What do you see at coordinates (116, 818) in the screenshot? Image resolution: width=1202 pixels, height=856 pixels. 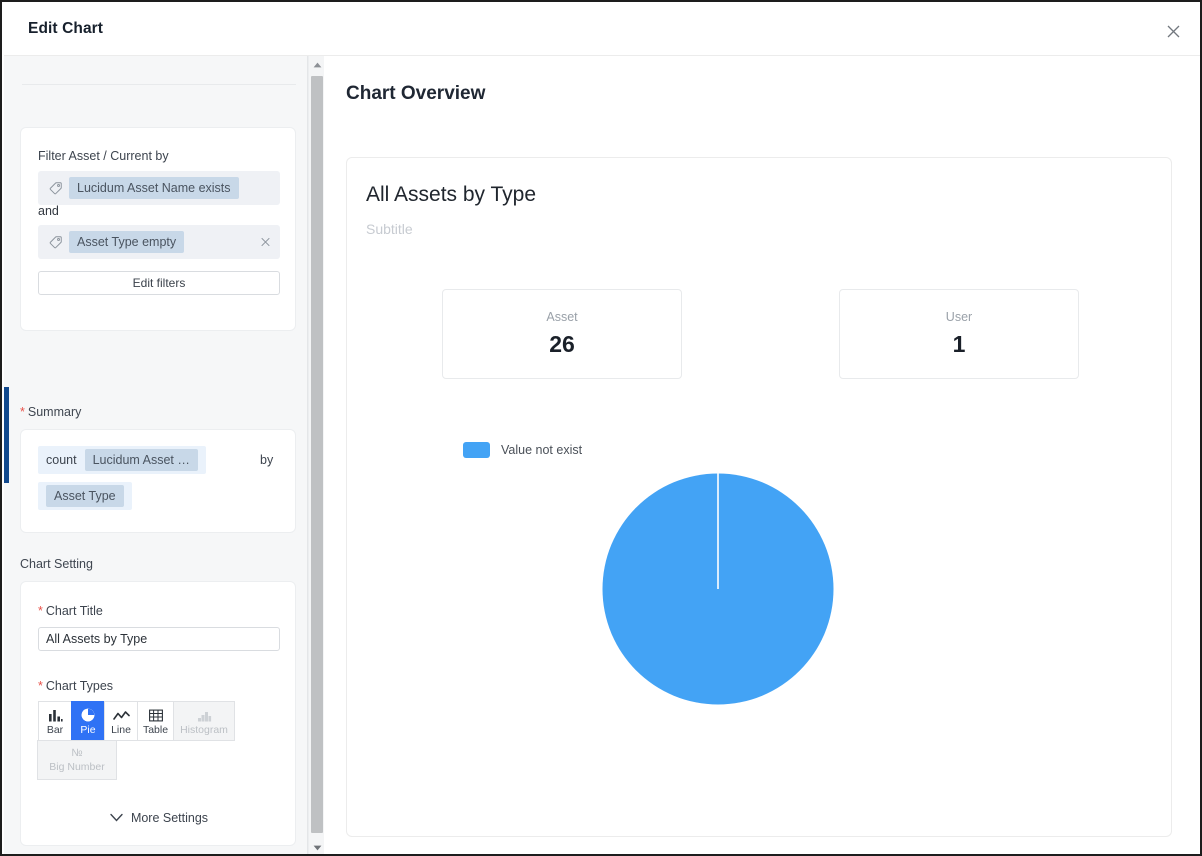 I see `chevron-down-icon` at bounding box center [116, 818].